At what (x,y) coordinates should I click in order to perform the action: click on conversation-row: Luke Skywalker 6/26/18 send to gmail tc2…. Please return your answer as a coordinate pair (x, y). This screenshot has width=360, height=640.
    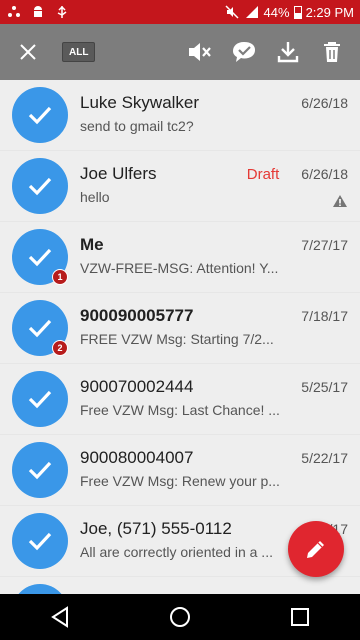
    Looking at the image, I should click on (180, 115).